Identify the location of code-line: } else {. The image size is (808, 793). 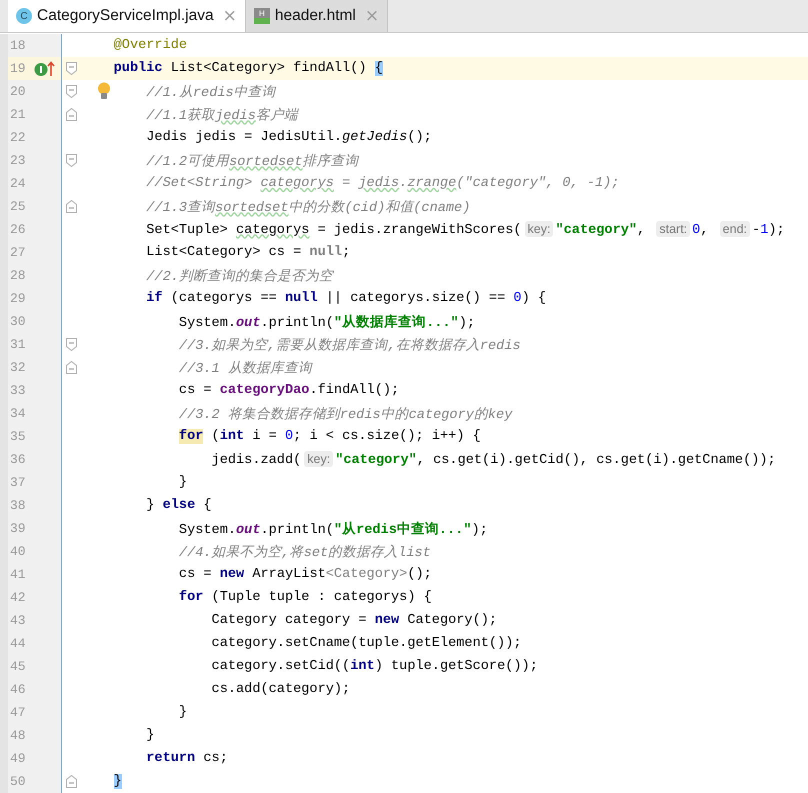
(179, 505).